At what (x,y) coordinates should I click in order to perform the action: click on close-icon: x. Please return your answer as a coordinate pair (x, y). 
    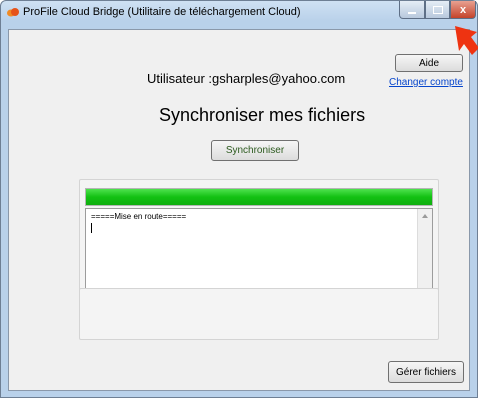
    Looking at the image, I should click on (463, 9).